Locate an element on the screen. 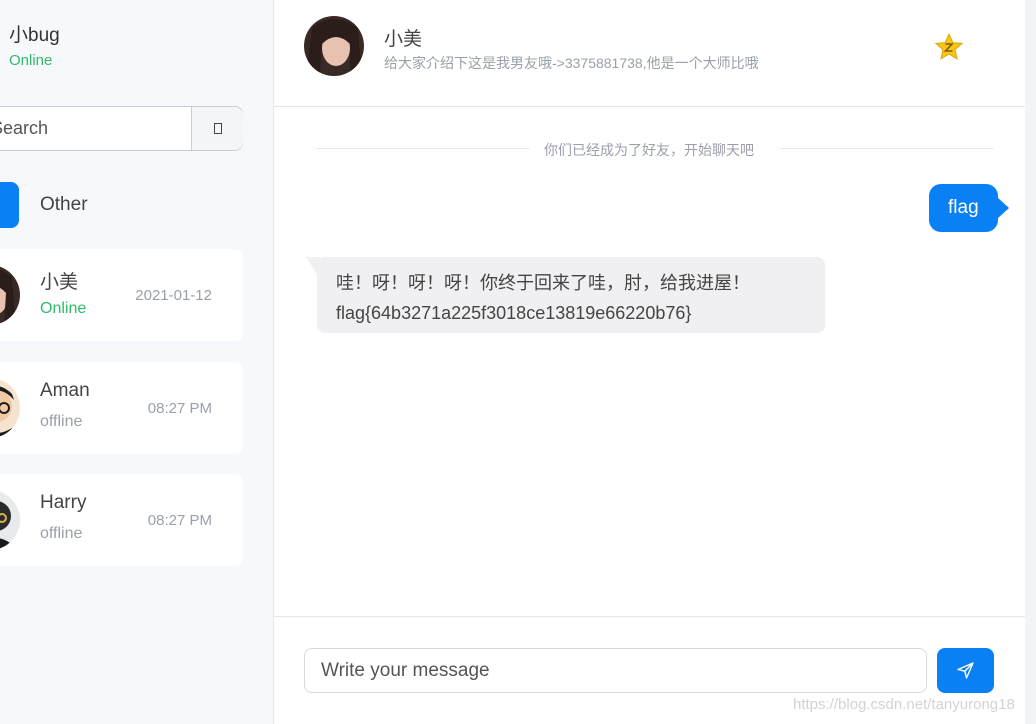 The image size is (1036, 724). contact-name: Aman is located at coordinates (65, 390).